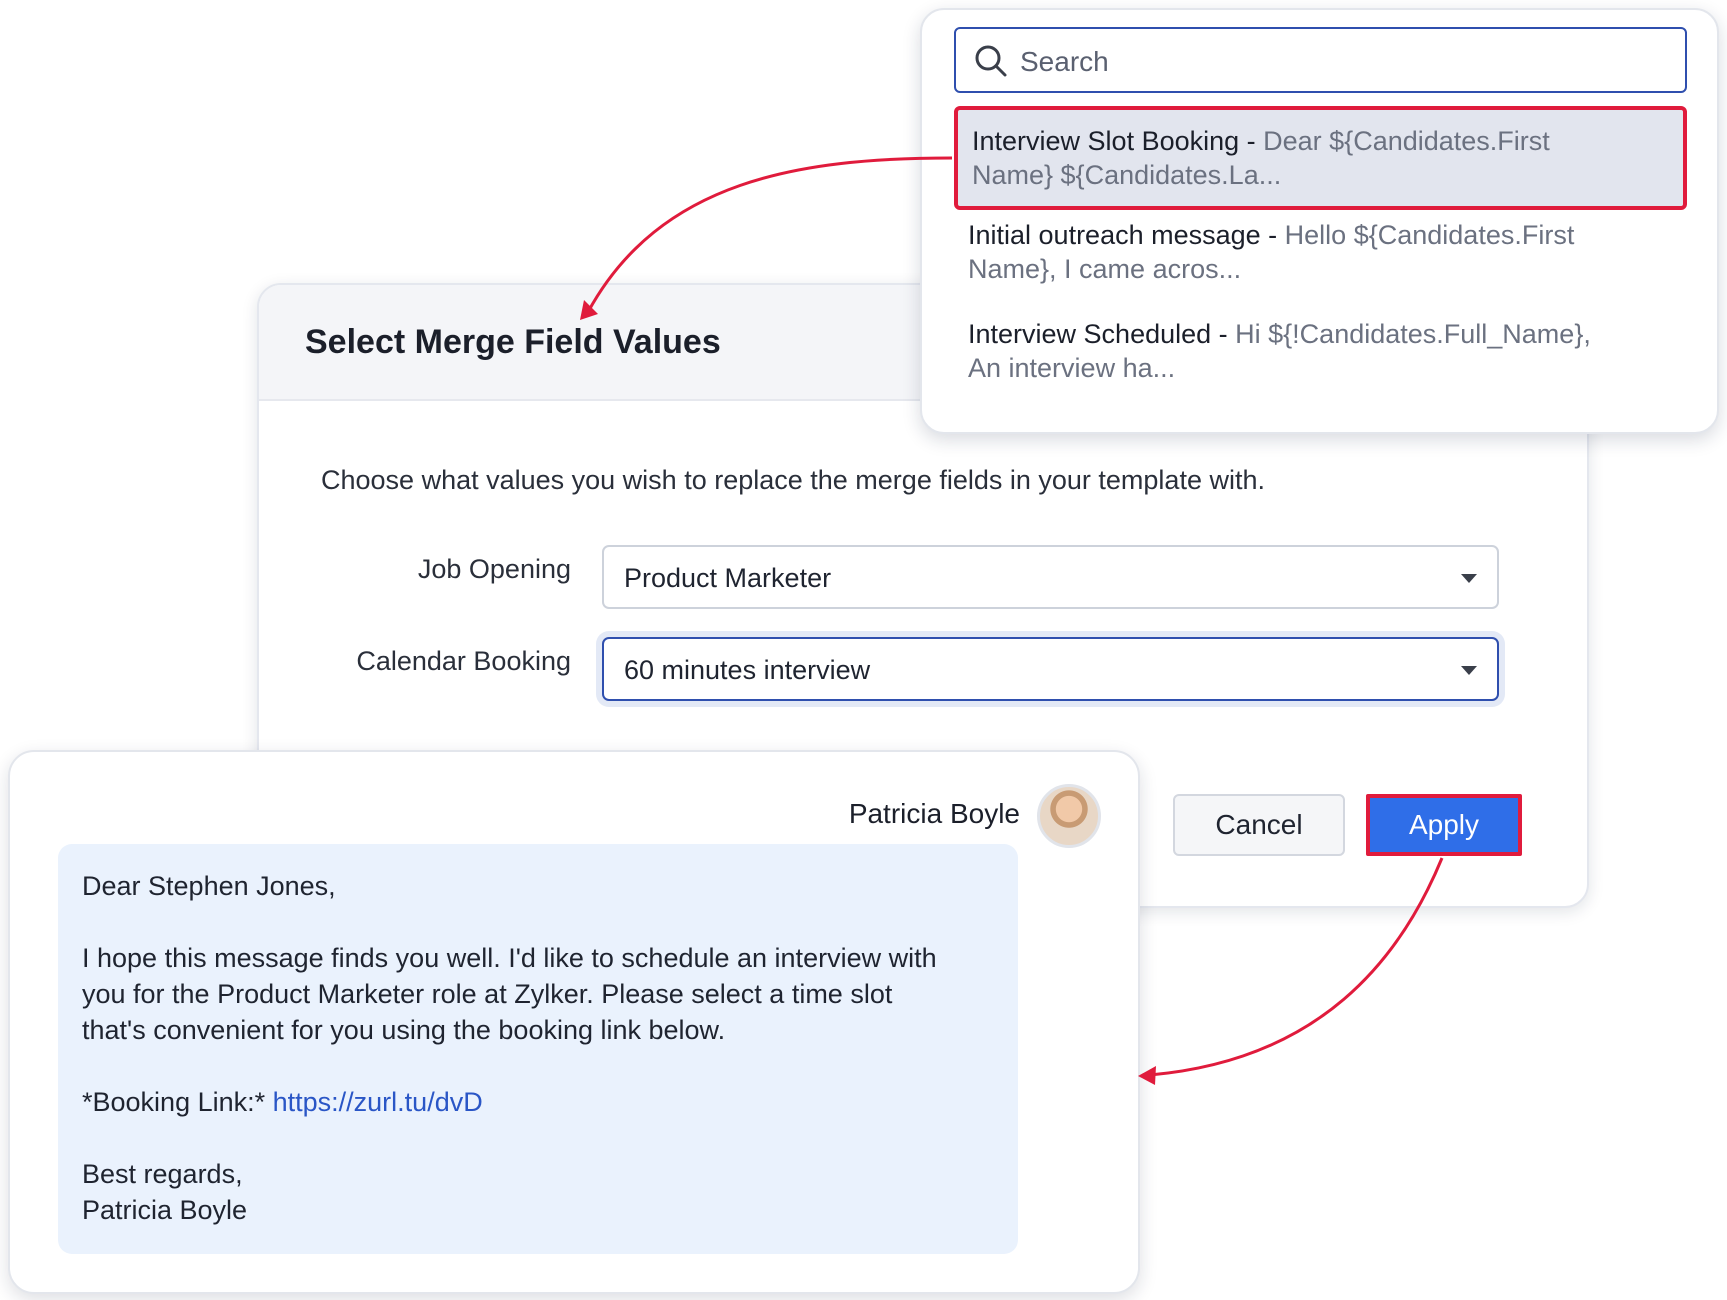  Describe the element at coordinates (1050, 669) in the screenshot. I see `calendar-booking-select: 60 minutes interview` at that location.